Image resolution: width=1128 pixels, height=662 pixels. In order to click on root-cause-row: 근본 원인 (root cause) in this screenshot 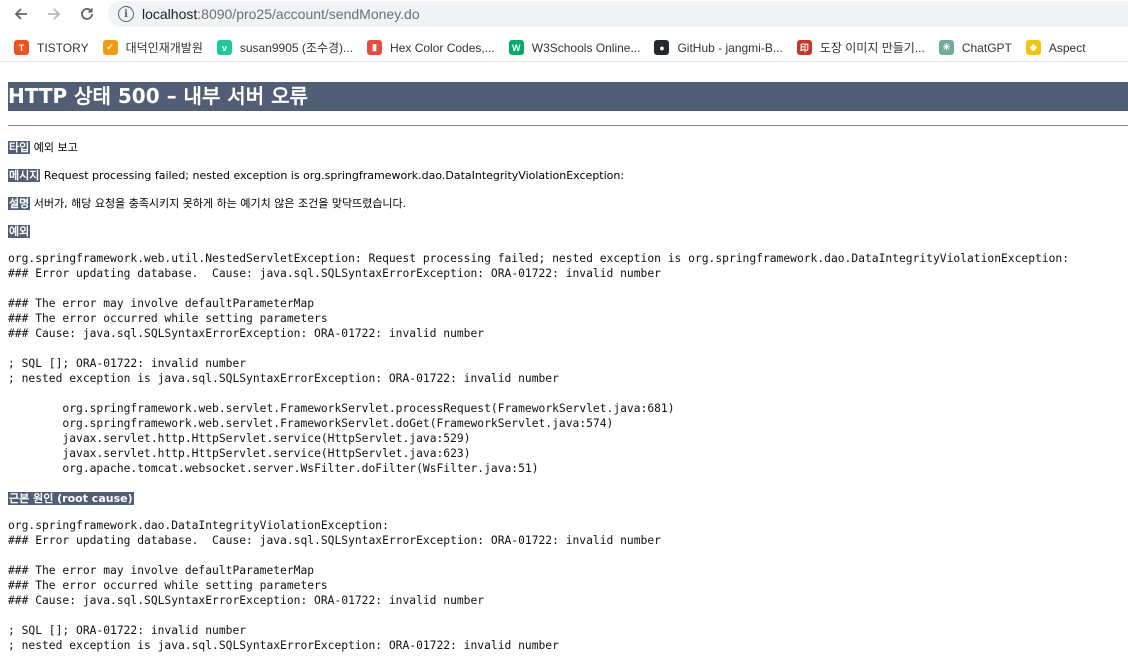, I will do `click(71, 498)`.